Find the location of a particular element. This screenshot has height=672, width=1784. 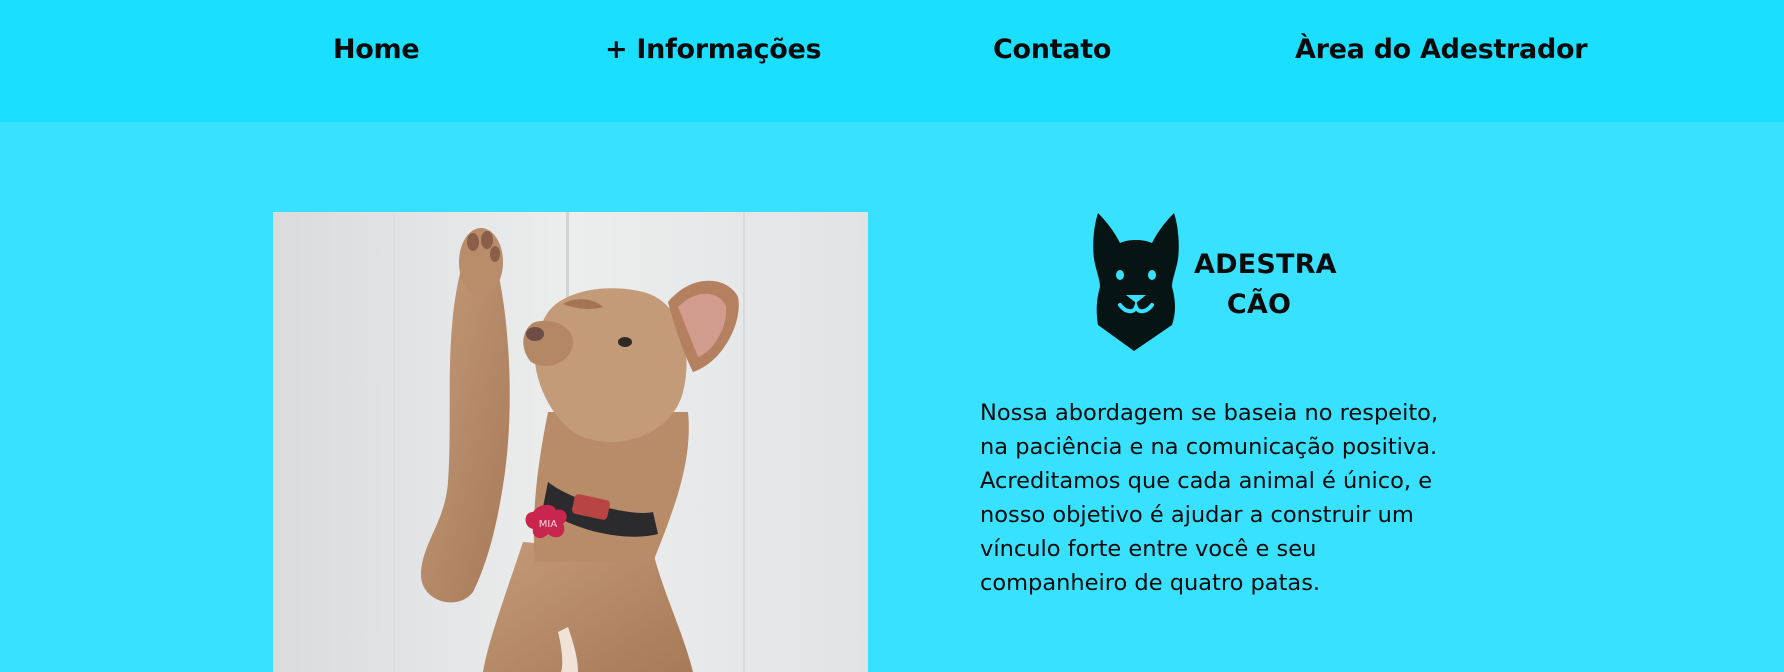

brand-logo: ADESTRA CÃO is located at coordinates (1214, 281).